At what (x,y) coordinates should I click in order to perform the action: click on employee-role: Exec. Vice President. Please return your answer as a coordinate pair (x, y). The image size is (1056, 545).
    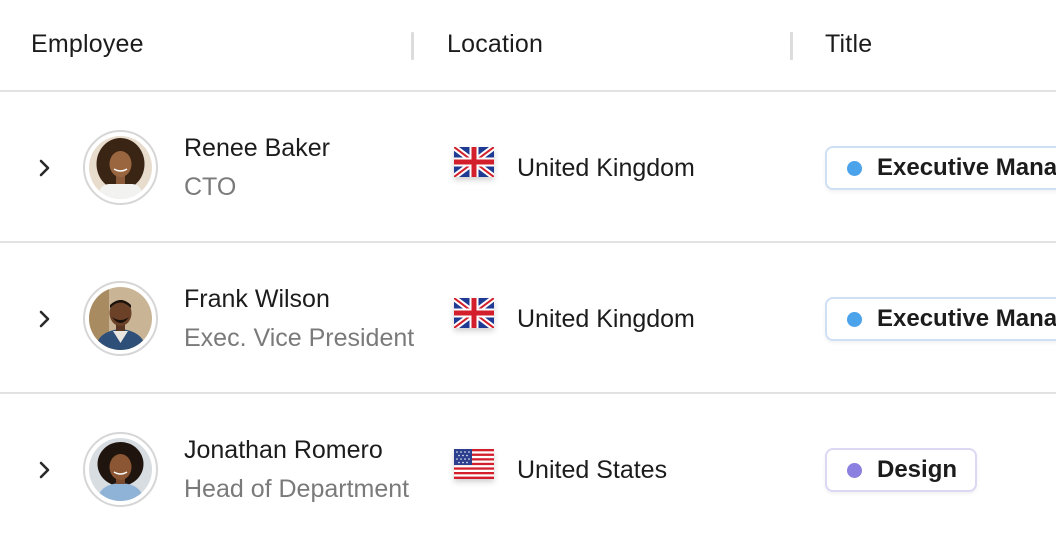
    Looking at the image, I should click on (299, 338).